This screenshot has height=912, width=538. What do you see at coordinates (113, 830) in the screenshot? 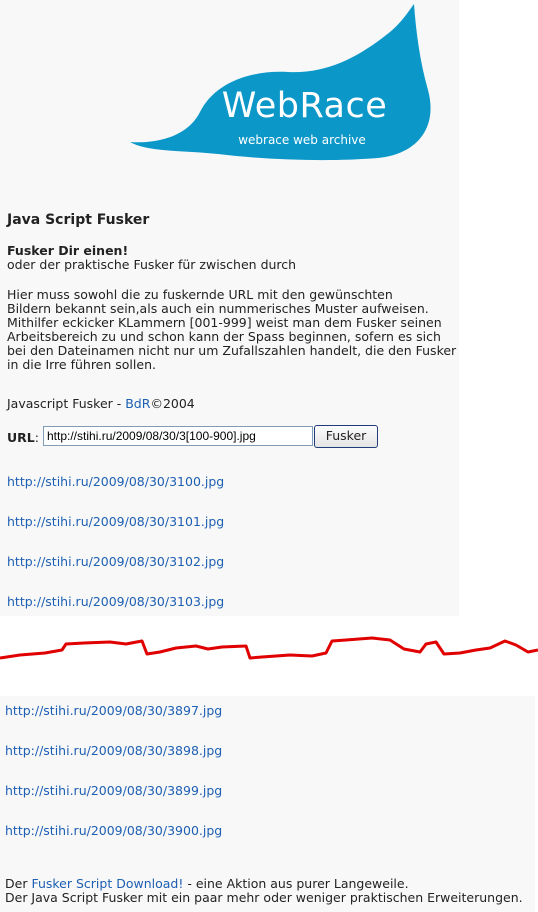
I see `result-link: http://stihi.ru/2009/08/30/3900.jpg` at bounding box center [113, 830].